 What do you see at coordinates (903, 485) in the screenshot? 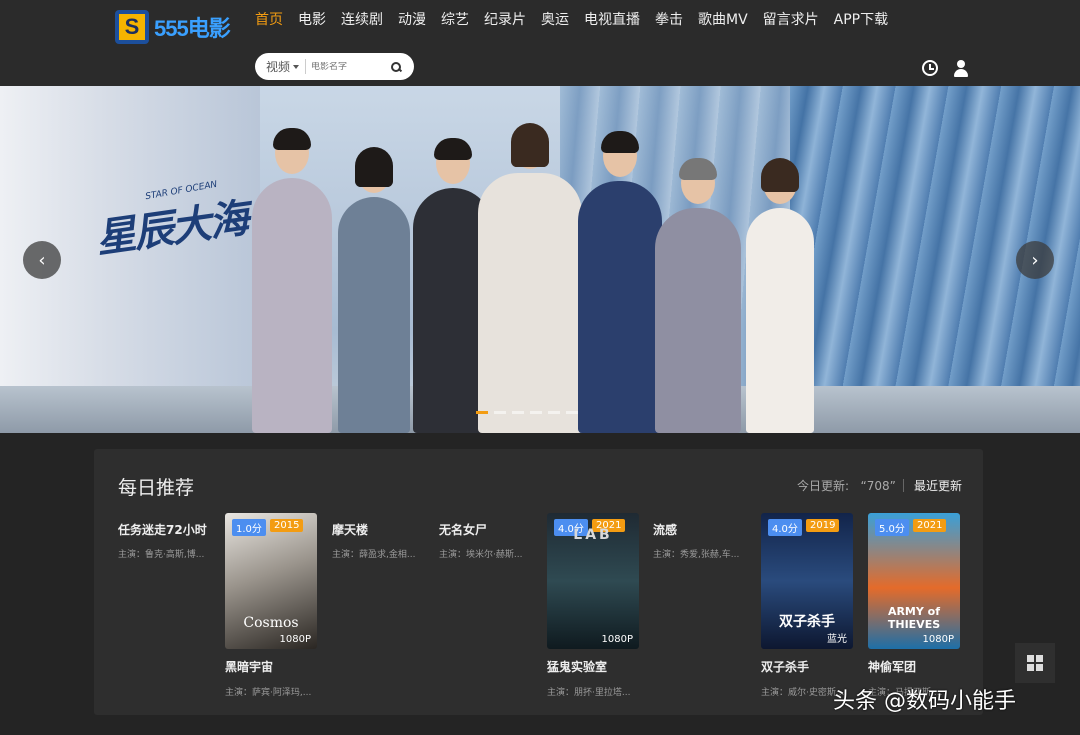
I see `divider` at bounding box center [903, 485].